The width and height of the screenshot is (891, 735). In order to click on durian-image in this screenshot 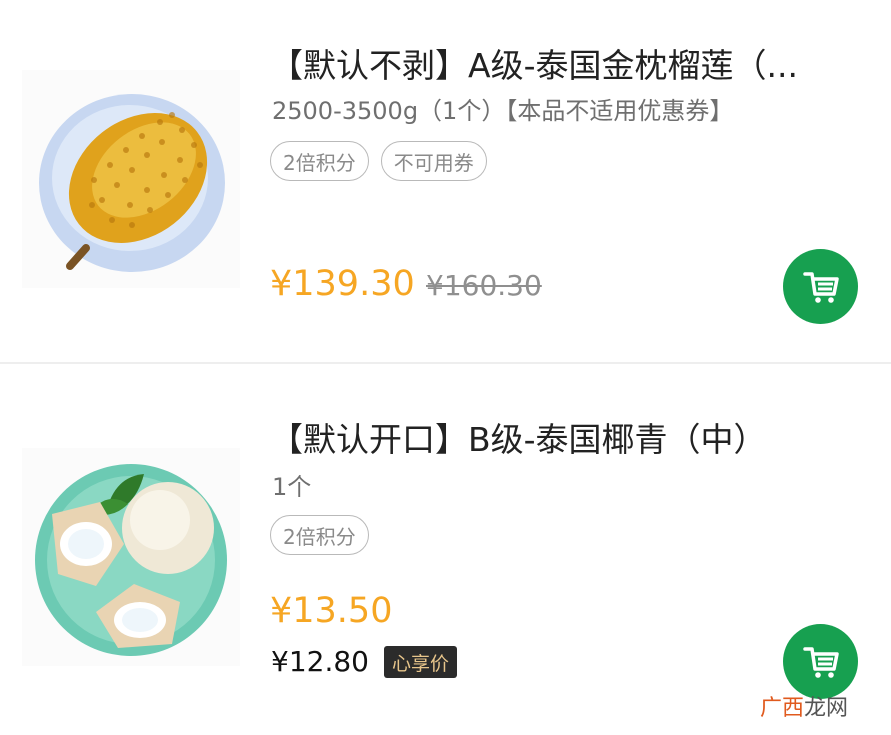, I will do `click(132, 183)`.